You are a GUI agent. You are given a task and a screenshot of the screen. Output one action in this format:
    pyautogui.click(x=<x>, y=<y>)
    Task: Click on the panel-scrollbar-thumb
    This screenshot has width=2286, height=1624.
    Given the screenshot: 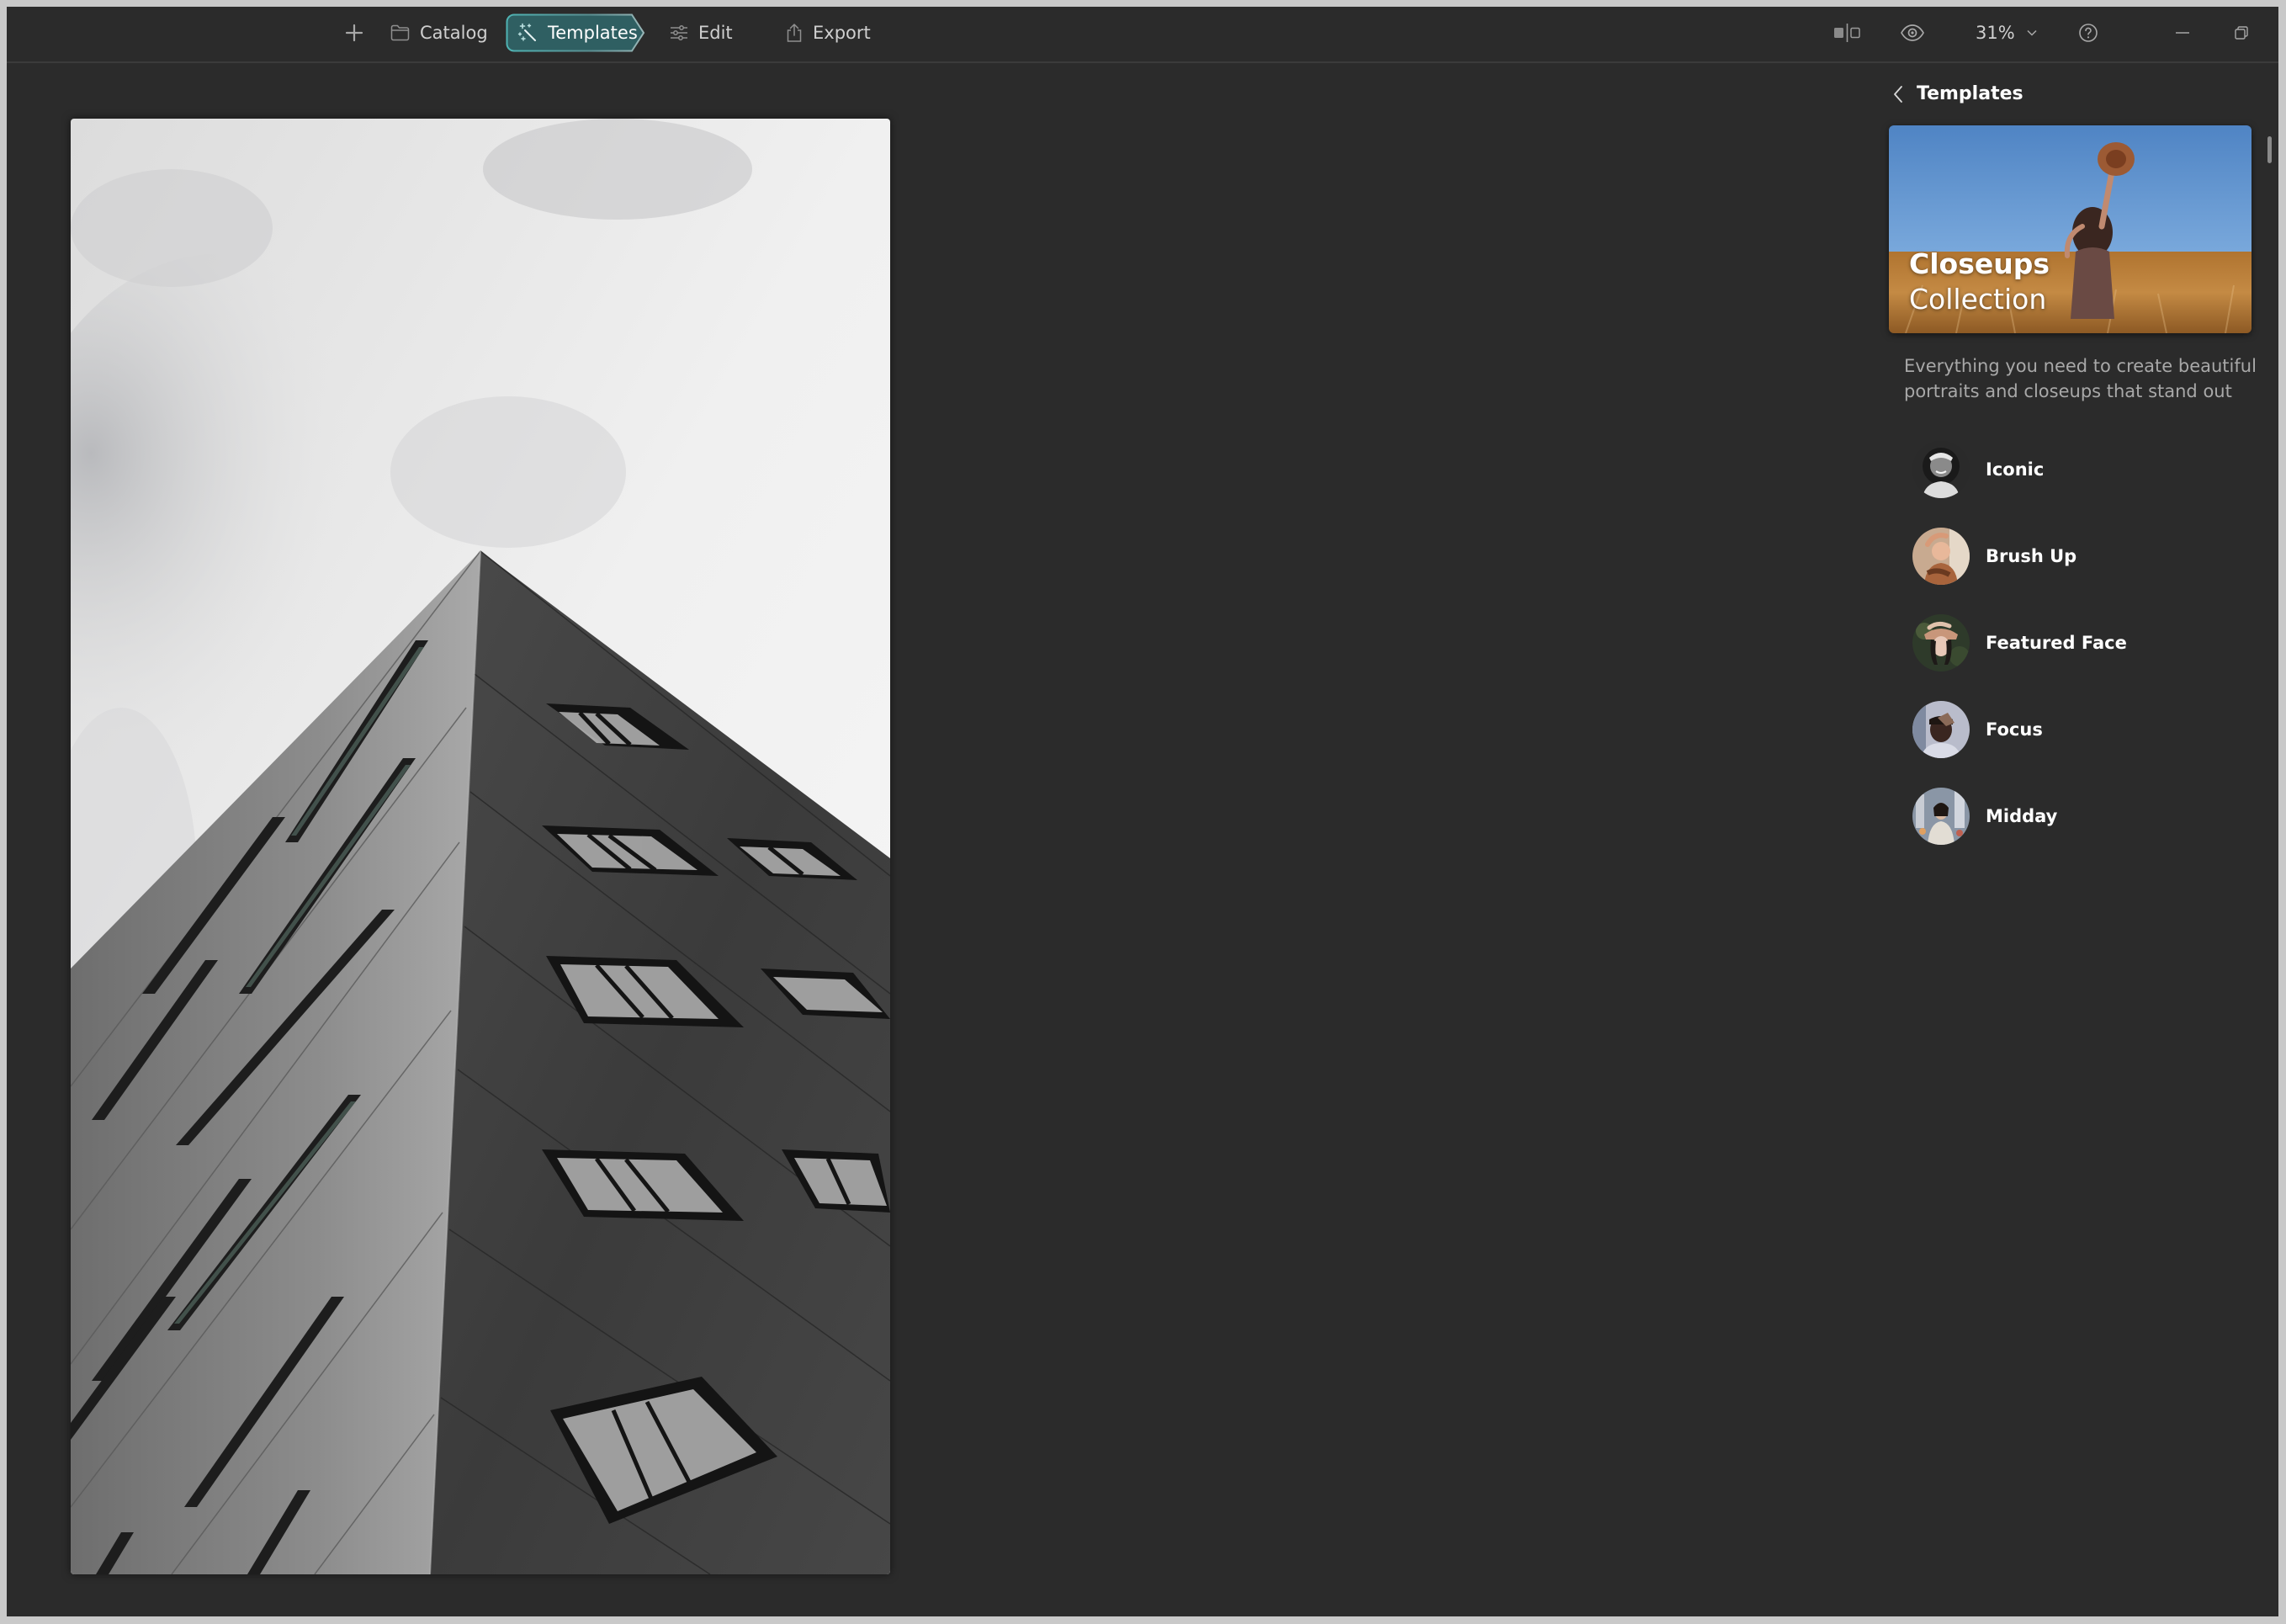 What is the action you would take?
    pyautogui.click(x=2269, y=149)
    